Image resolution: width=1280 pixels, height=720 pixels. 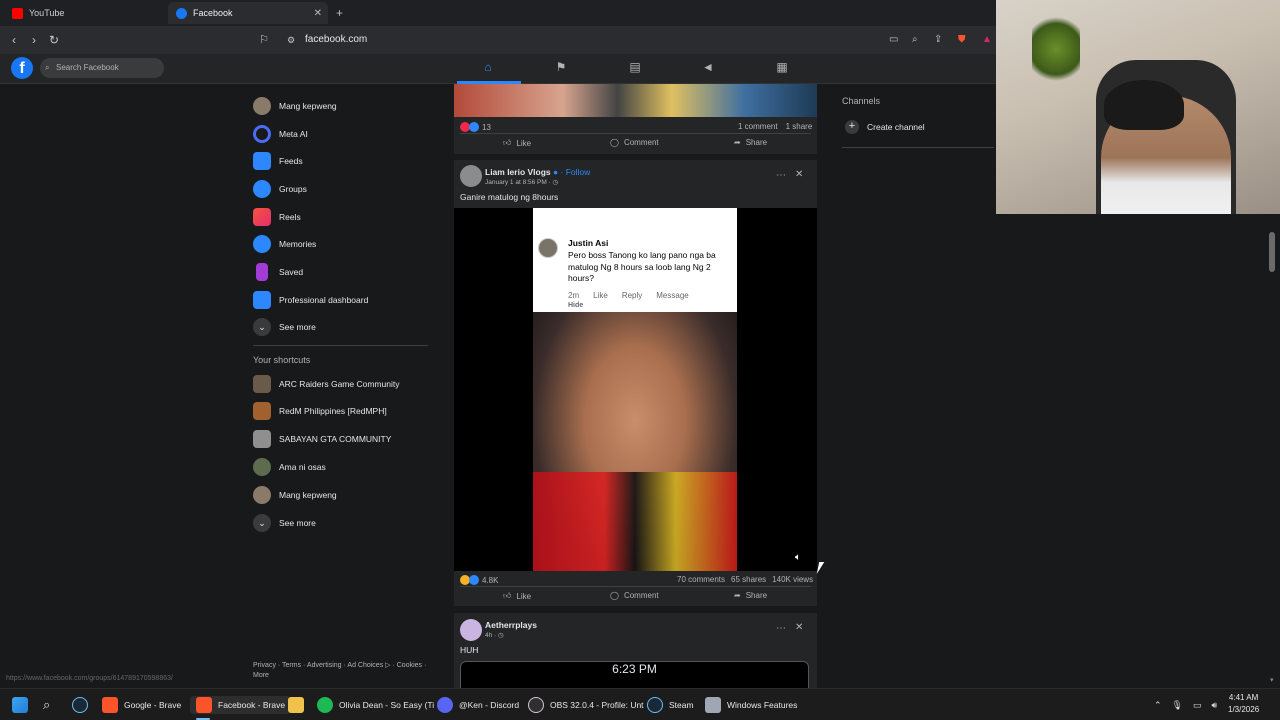 What do you see at coordinates (308, 106) in the screenshot?
I see `sidebar-item-label: Mang kepweng` at bounding box center [308, 106].